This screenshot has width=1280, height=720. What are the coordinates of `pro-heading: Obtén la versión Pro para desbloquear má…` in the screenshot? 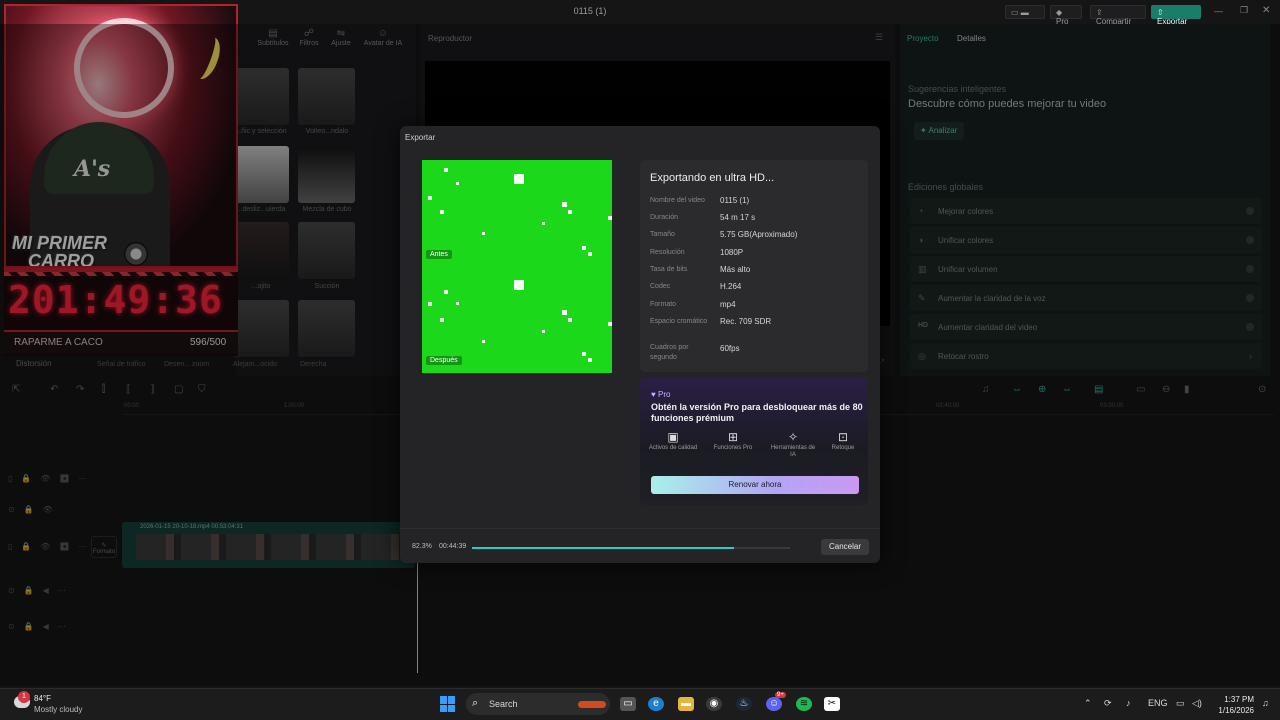 It's located at (757, 412).